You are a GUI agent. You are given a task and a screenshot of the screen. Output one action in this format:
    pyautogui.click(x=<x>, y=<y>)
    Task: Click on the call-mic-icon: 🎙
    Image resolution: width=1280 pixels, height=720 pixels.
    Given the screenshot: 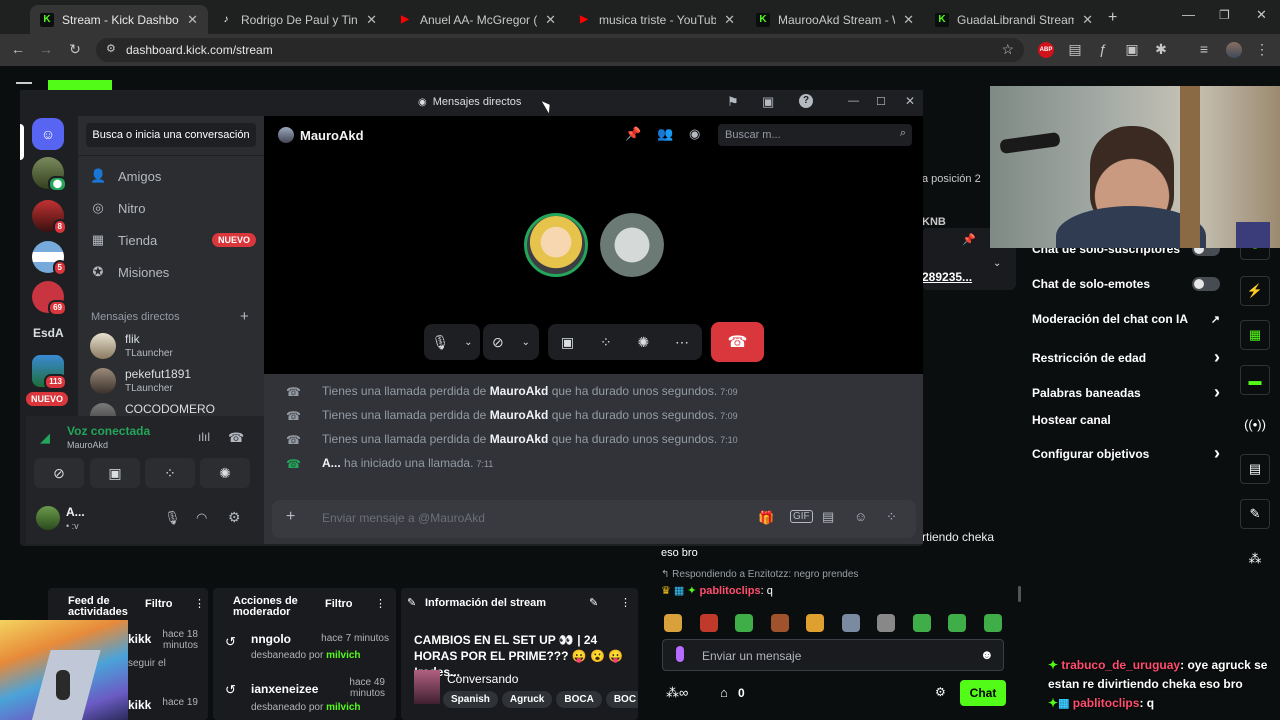 What is the action you would take?
    pyautogui.click(x=440, y=342)
    